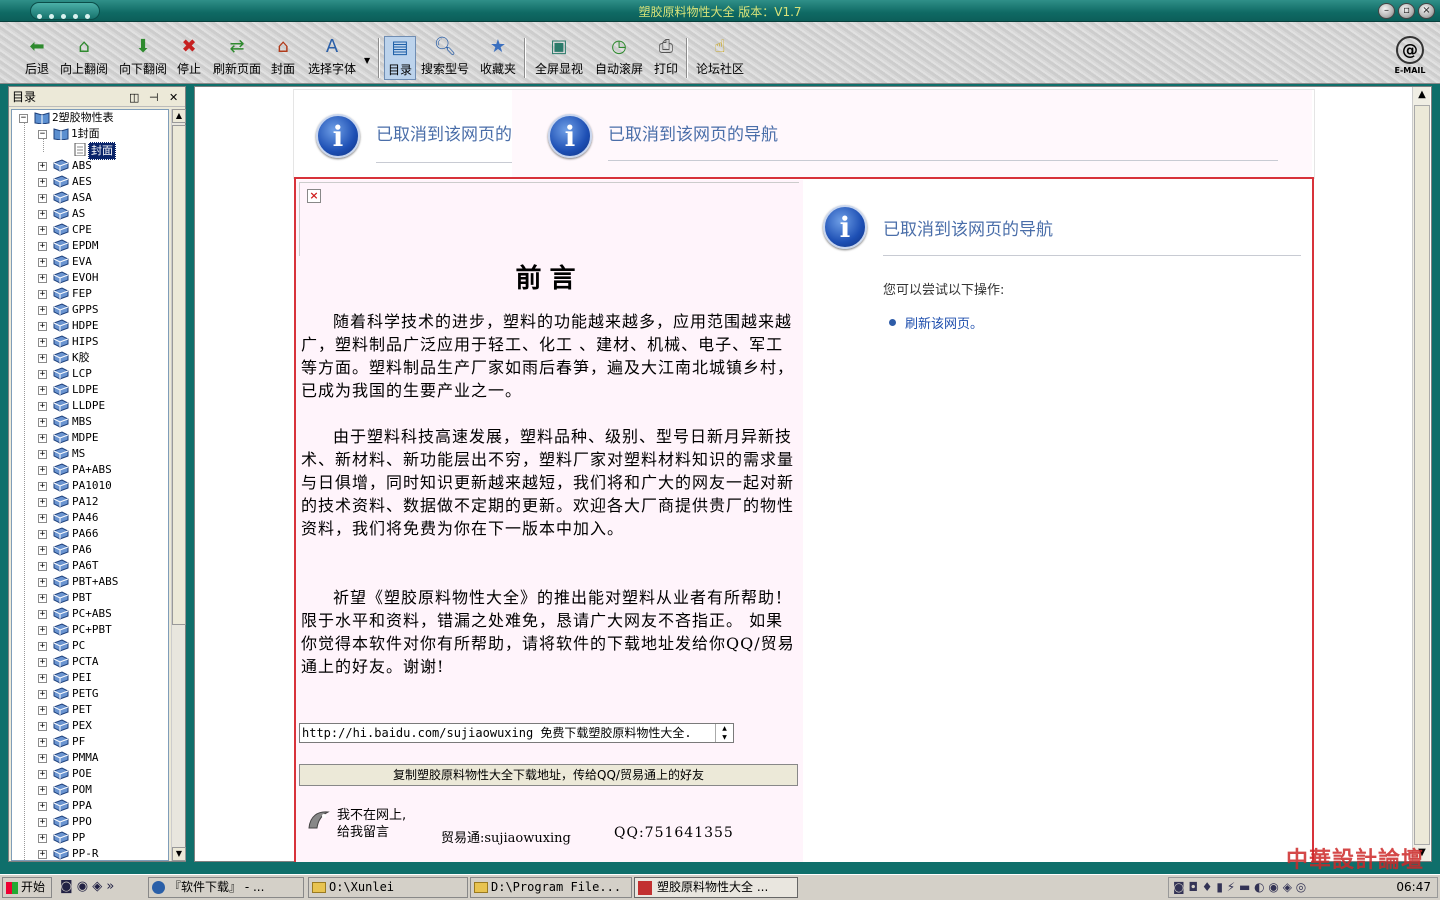  Describe the element at coordinates (319, 821) in the screenshot. I see `messenger-icon` at that location.